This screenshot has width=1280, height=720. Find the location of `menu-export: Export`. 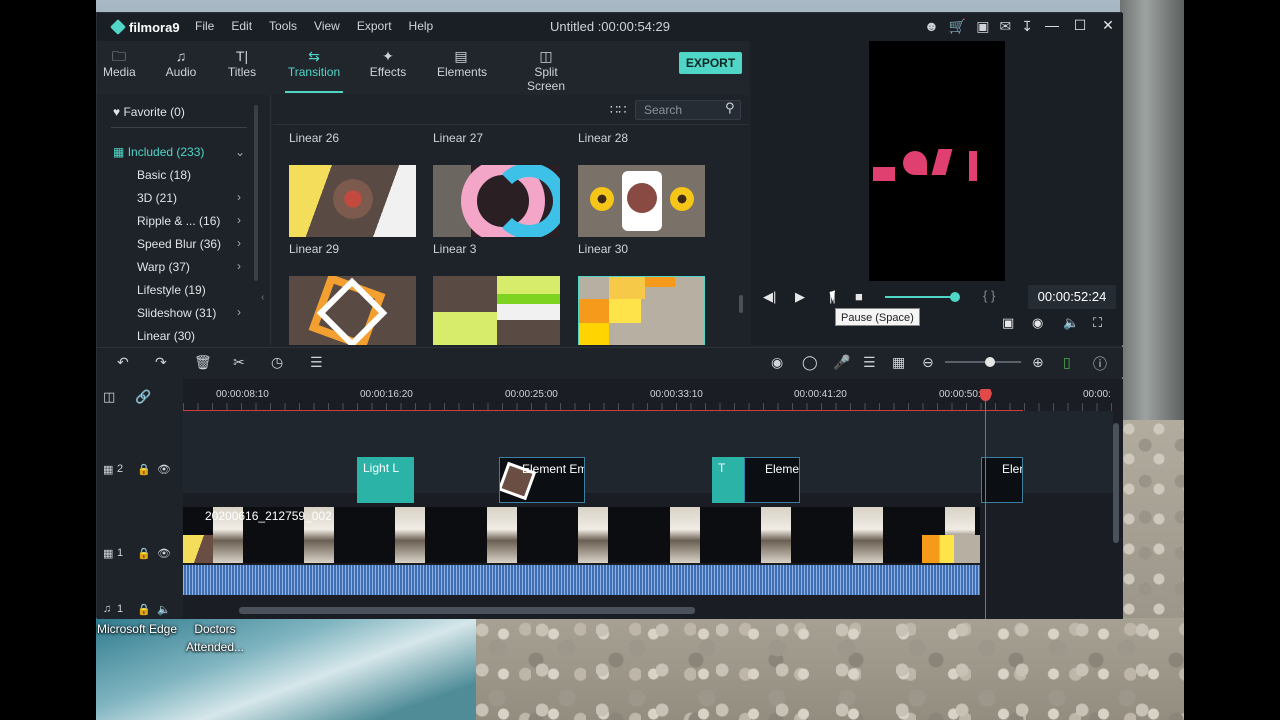

menu-export: Export is located at coordinates (374, 26).